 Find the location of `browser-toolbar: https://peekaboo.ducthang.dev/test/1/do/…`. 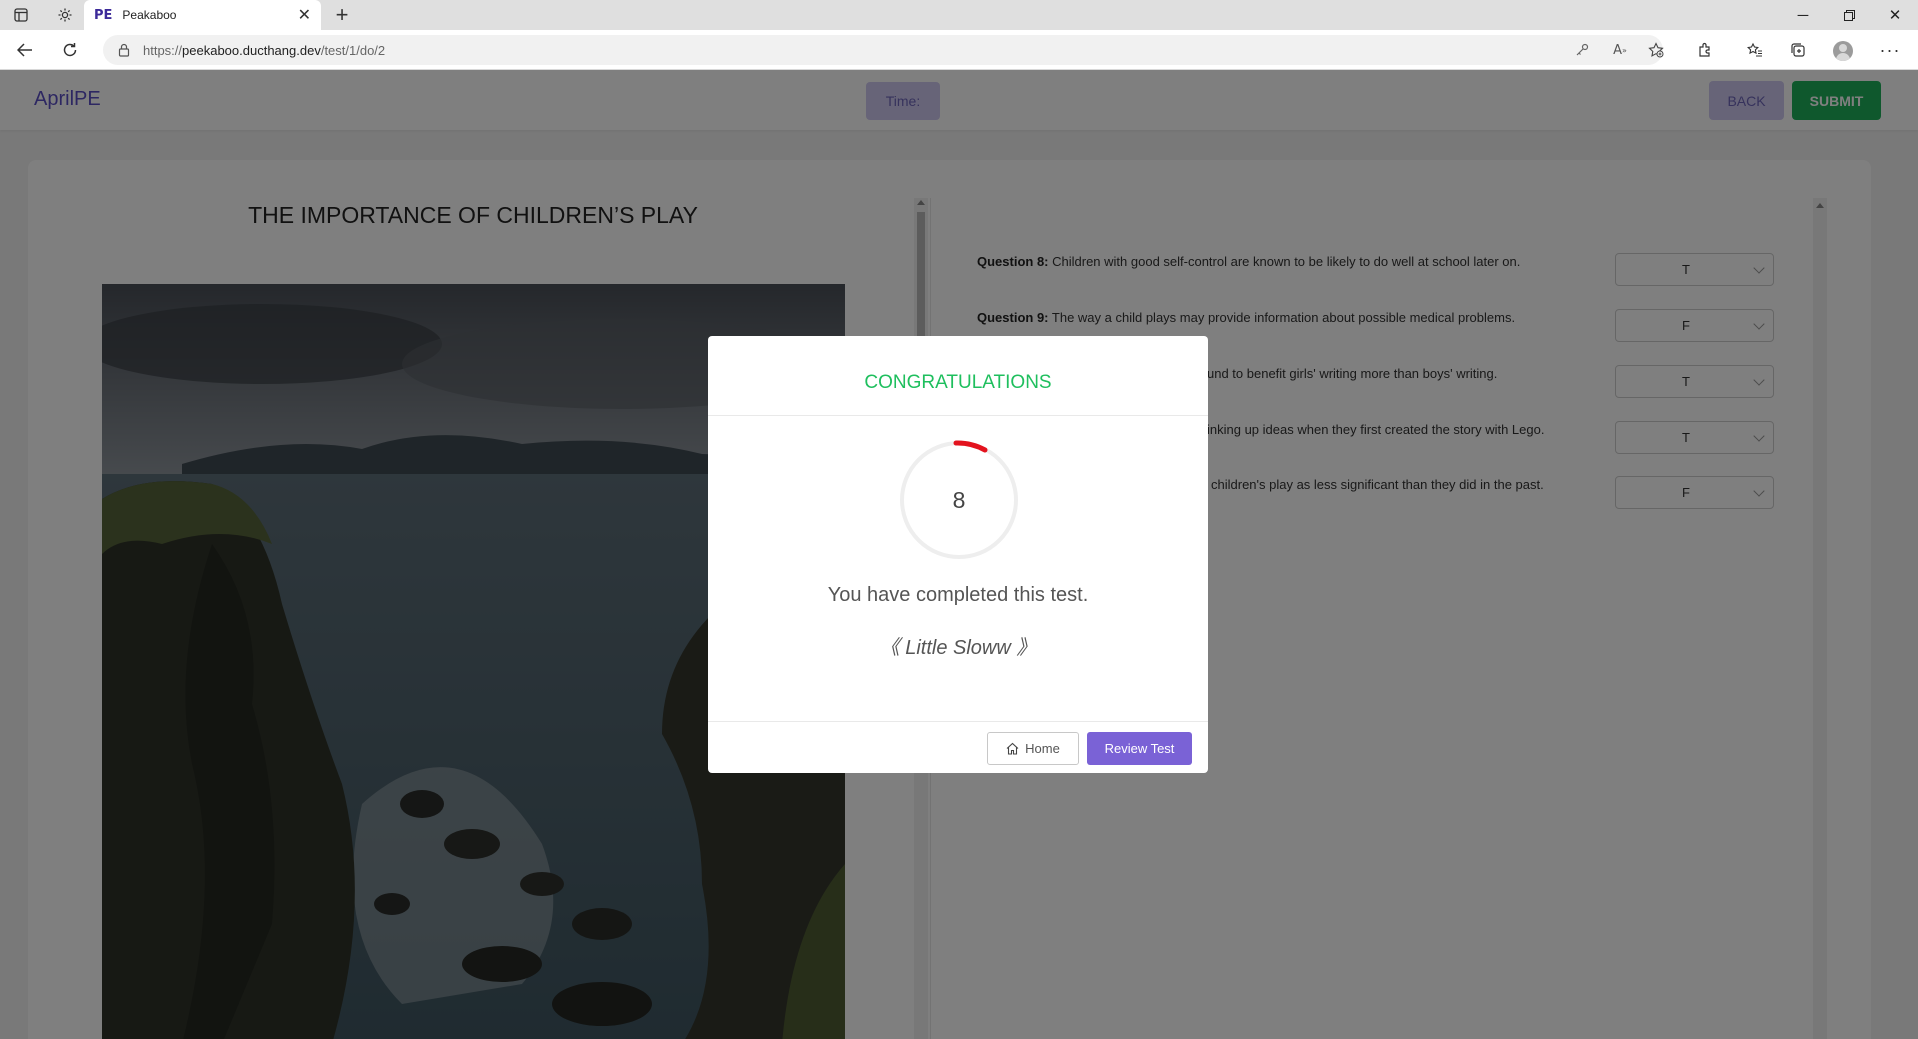

browser-toolbar: https://peekaboo.ducthang.dev/test/1/do/… is located at coordinates (959, 50).